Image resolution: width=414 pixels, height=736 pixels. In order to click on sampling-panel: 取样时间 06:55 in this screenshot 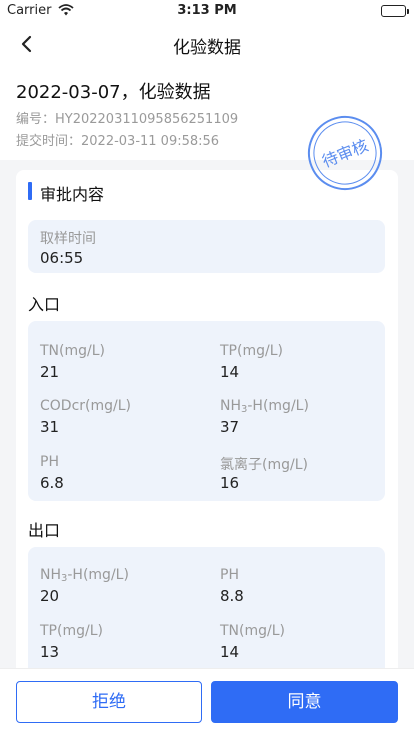, I will do `click(206, 246)`.